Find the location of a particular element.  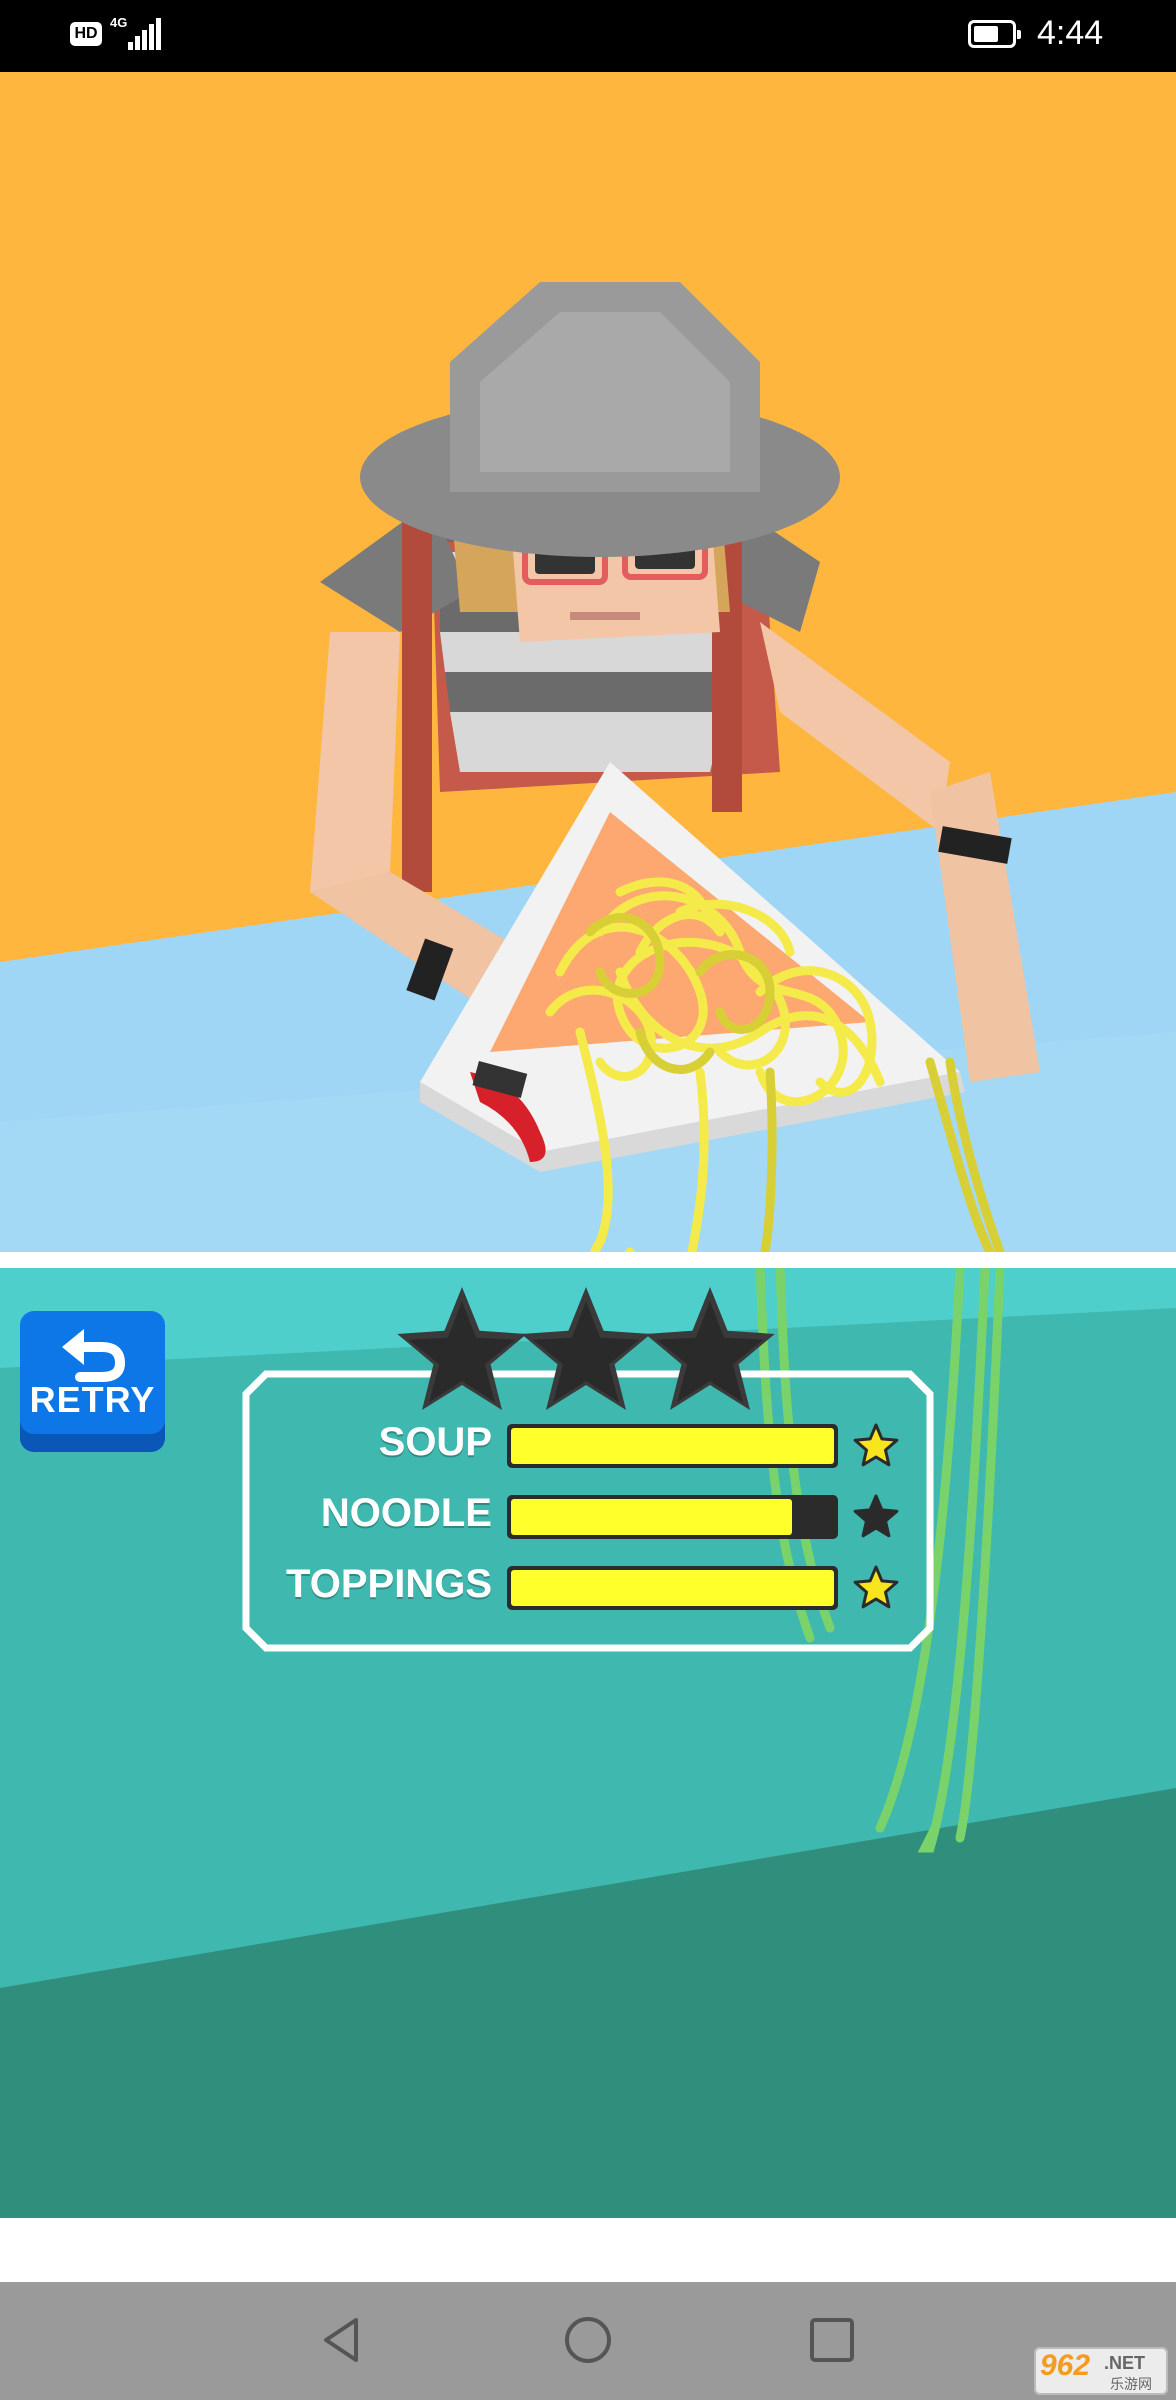

navigation-bar is located at coordinates (588, 2341).